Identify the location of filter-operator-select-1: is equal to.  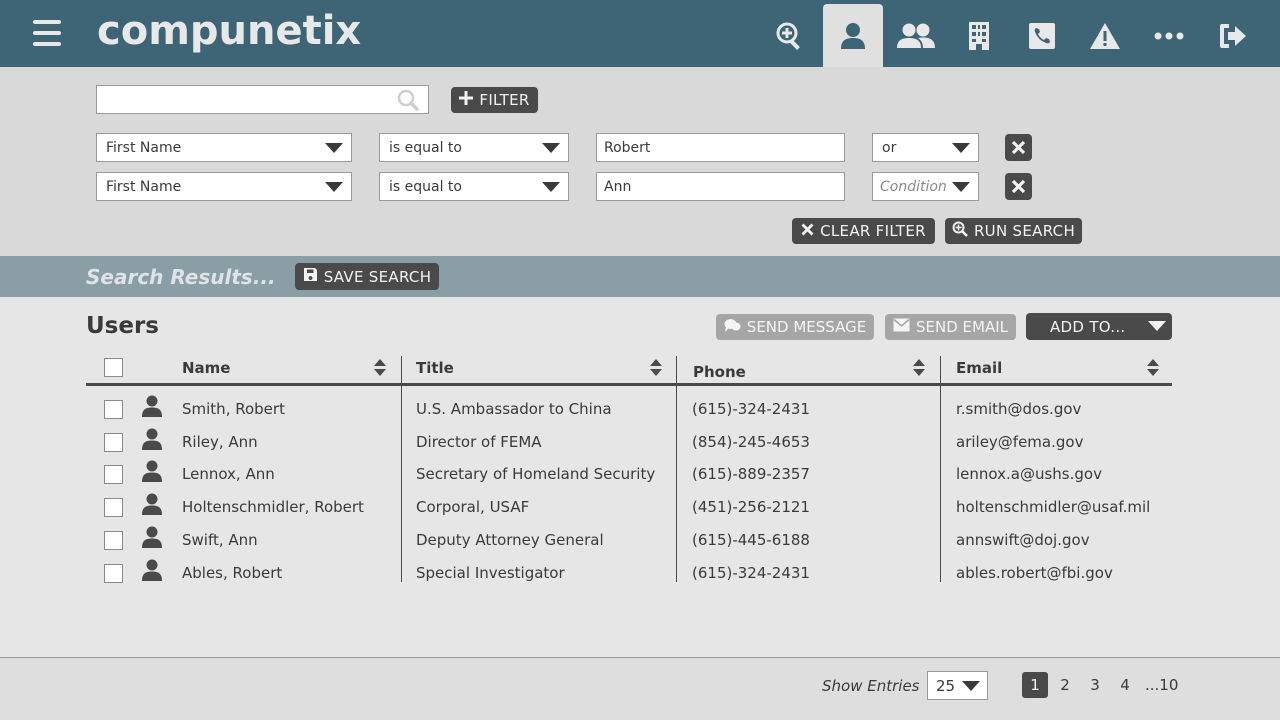
(474, 147).